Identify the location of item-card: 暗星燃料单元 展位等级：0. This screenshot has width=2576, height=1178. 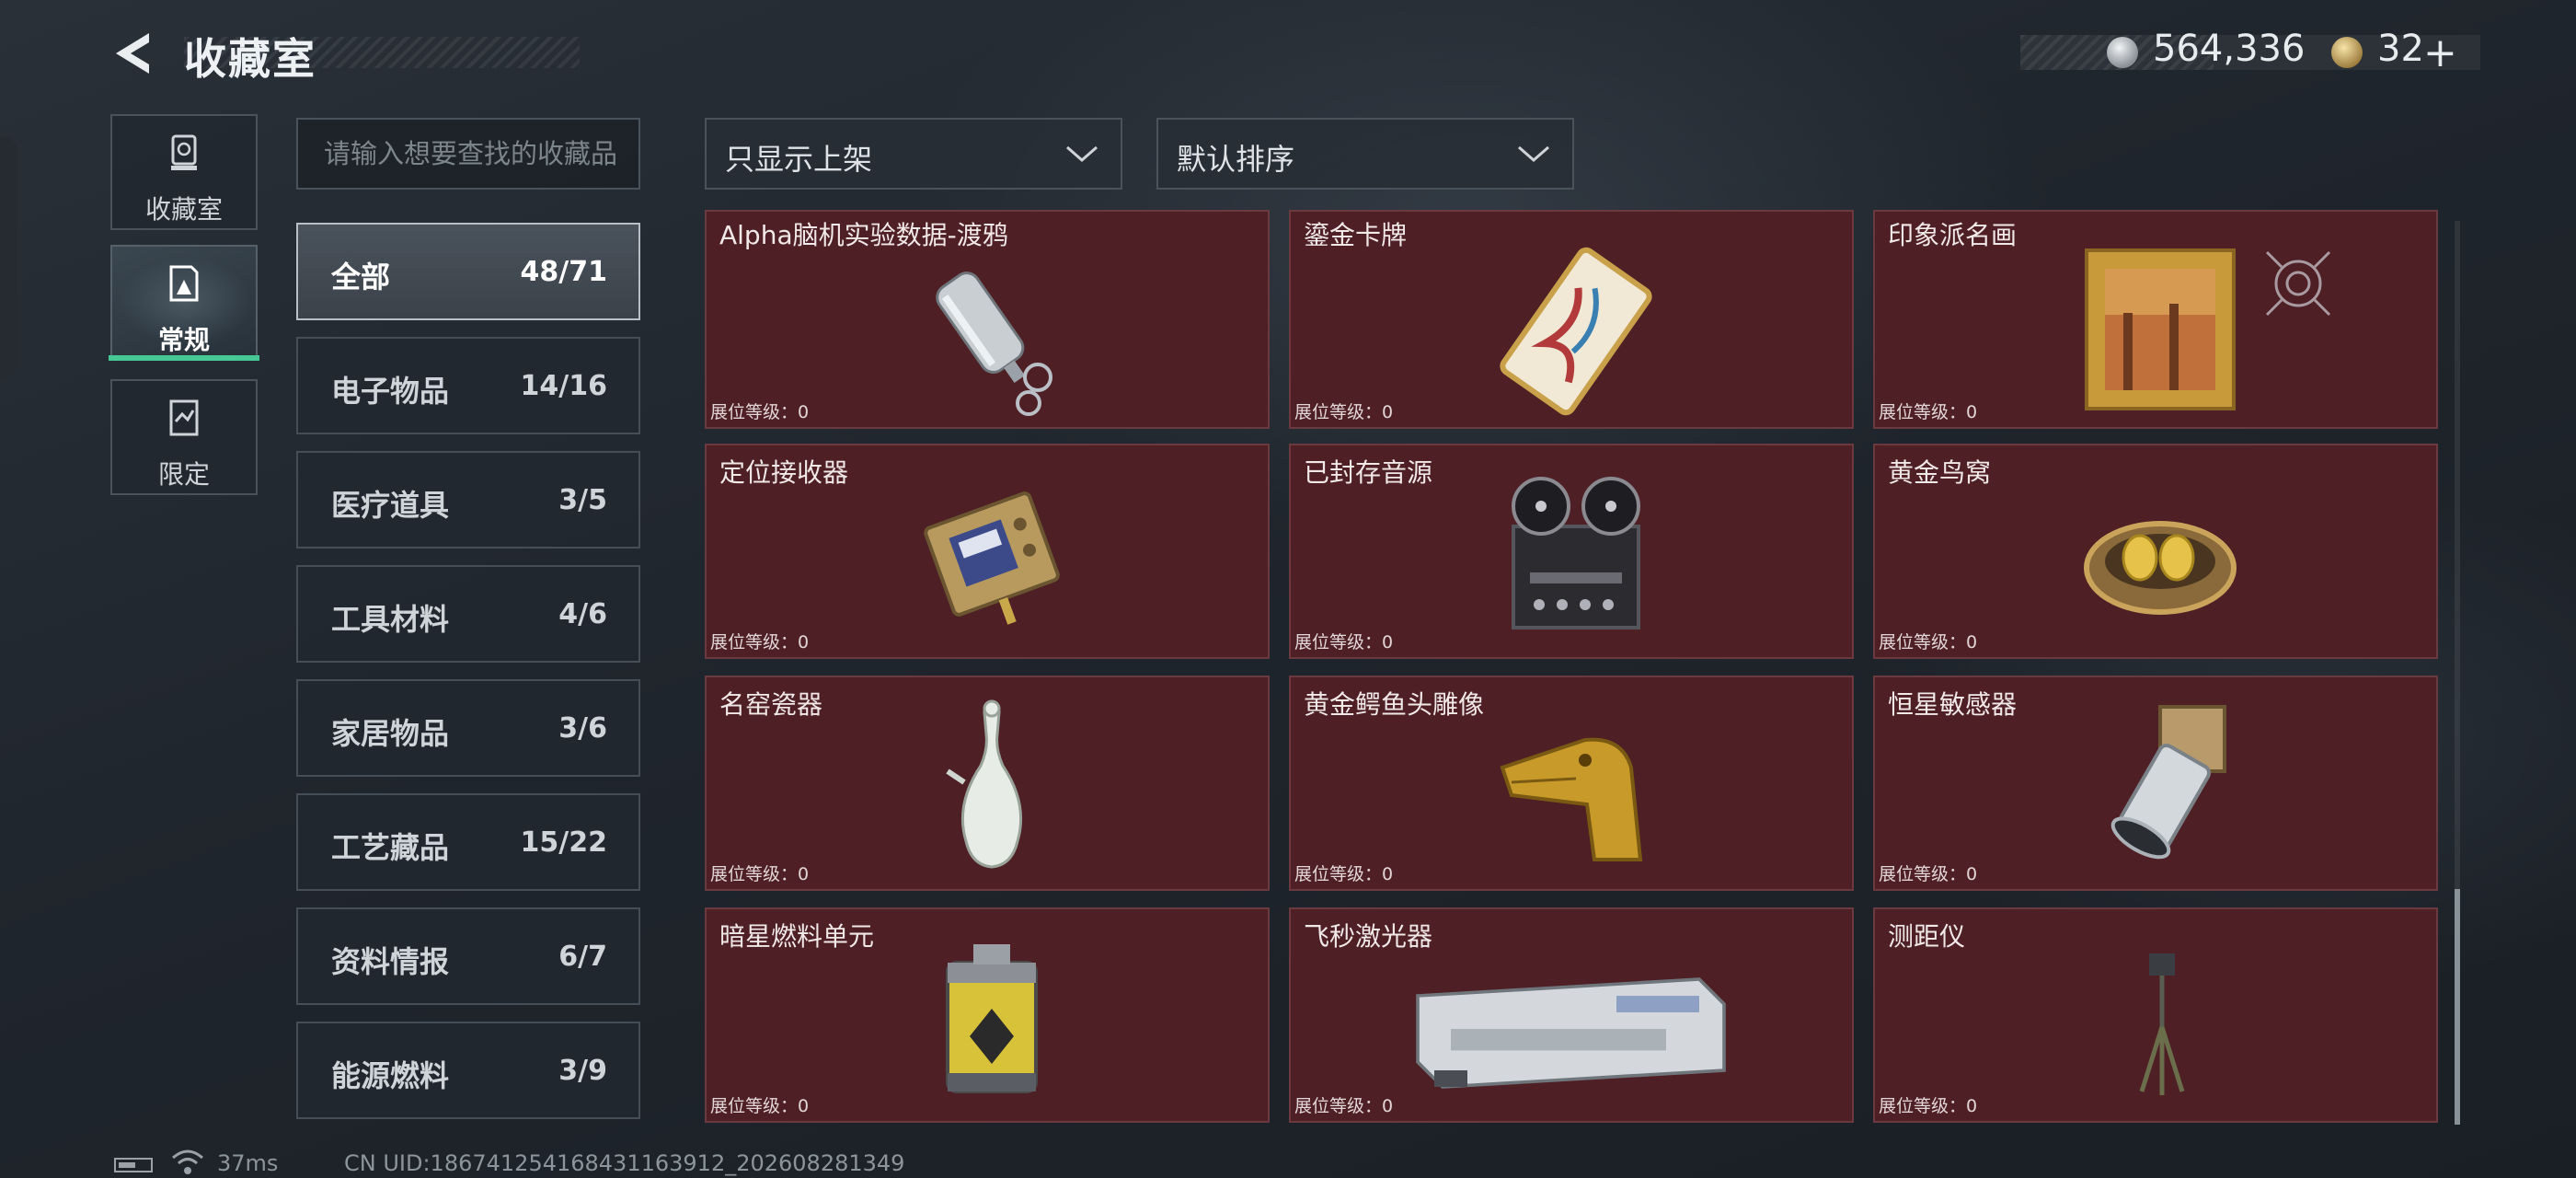
(987, 1015).